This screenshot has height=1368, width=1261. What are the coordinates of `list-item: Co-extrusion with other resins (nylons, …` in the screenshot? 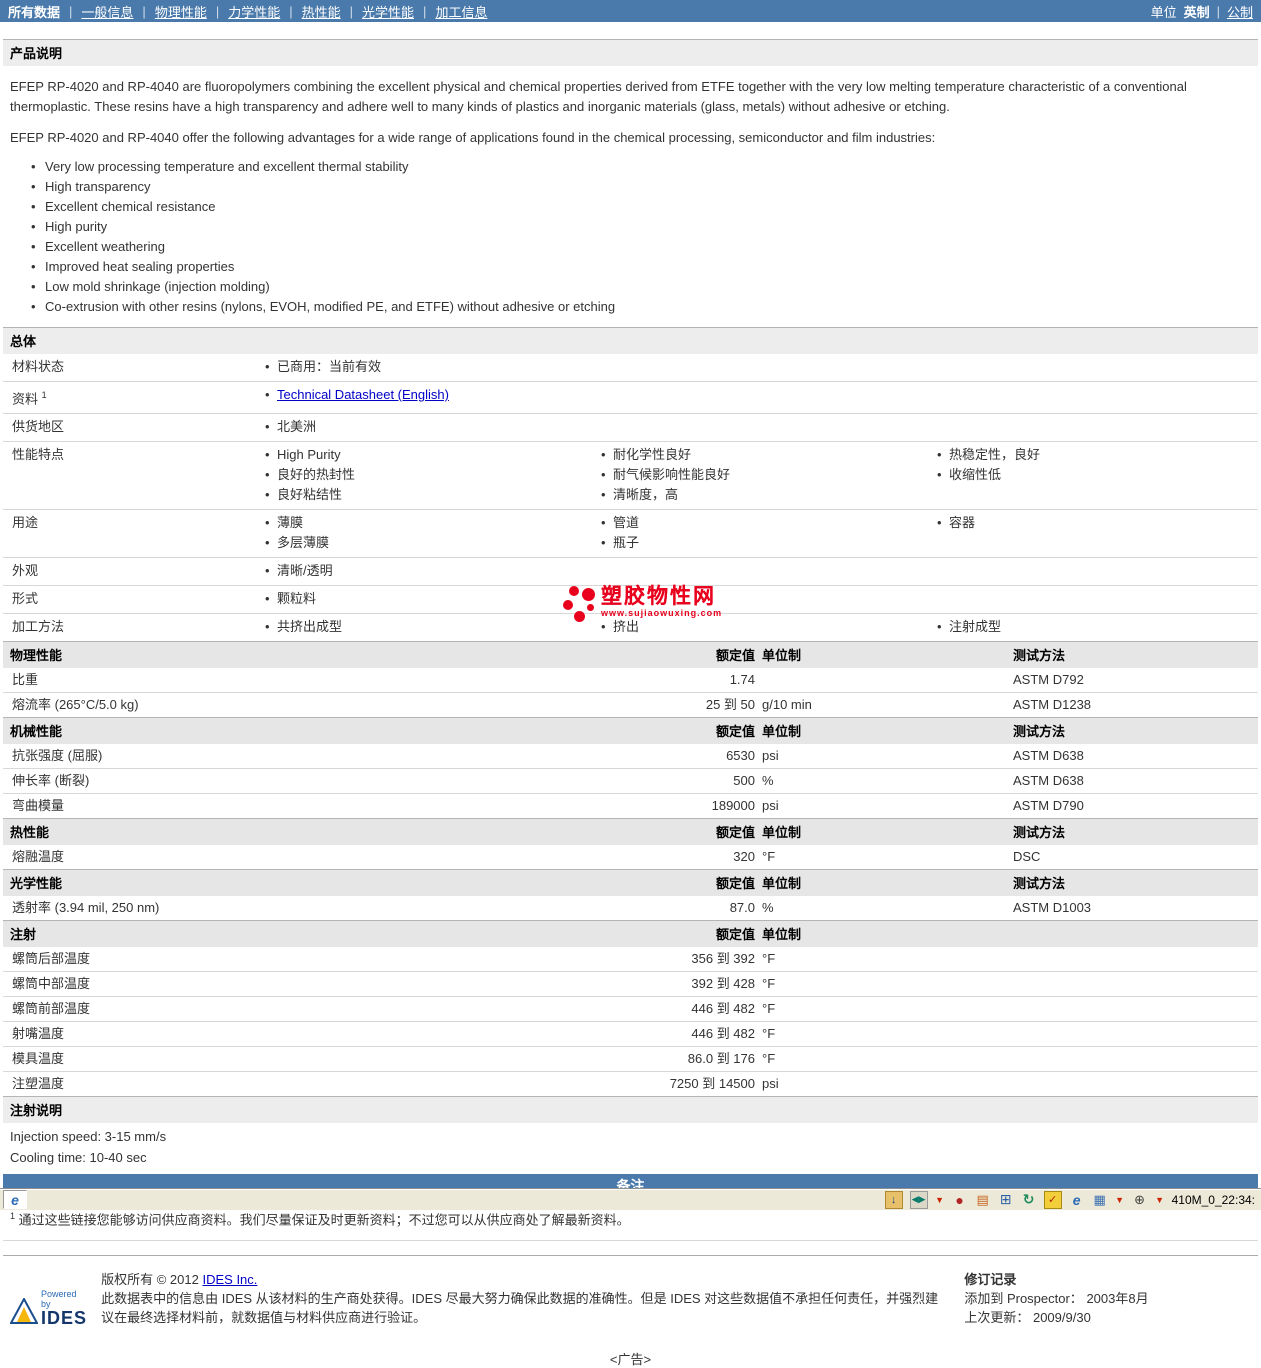 It's located at (644, 307).